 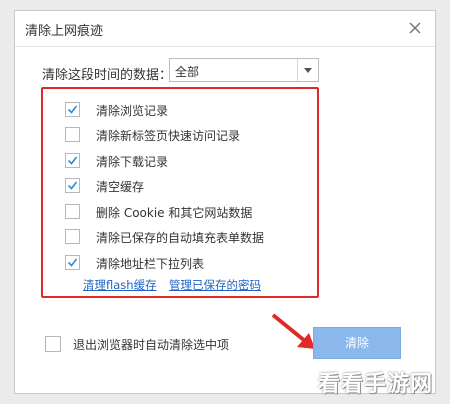 What do you see at coordinates (132, 162) in the screenshot?
I see `option-label: 清除下载记录` at bounding box center [132, 162].